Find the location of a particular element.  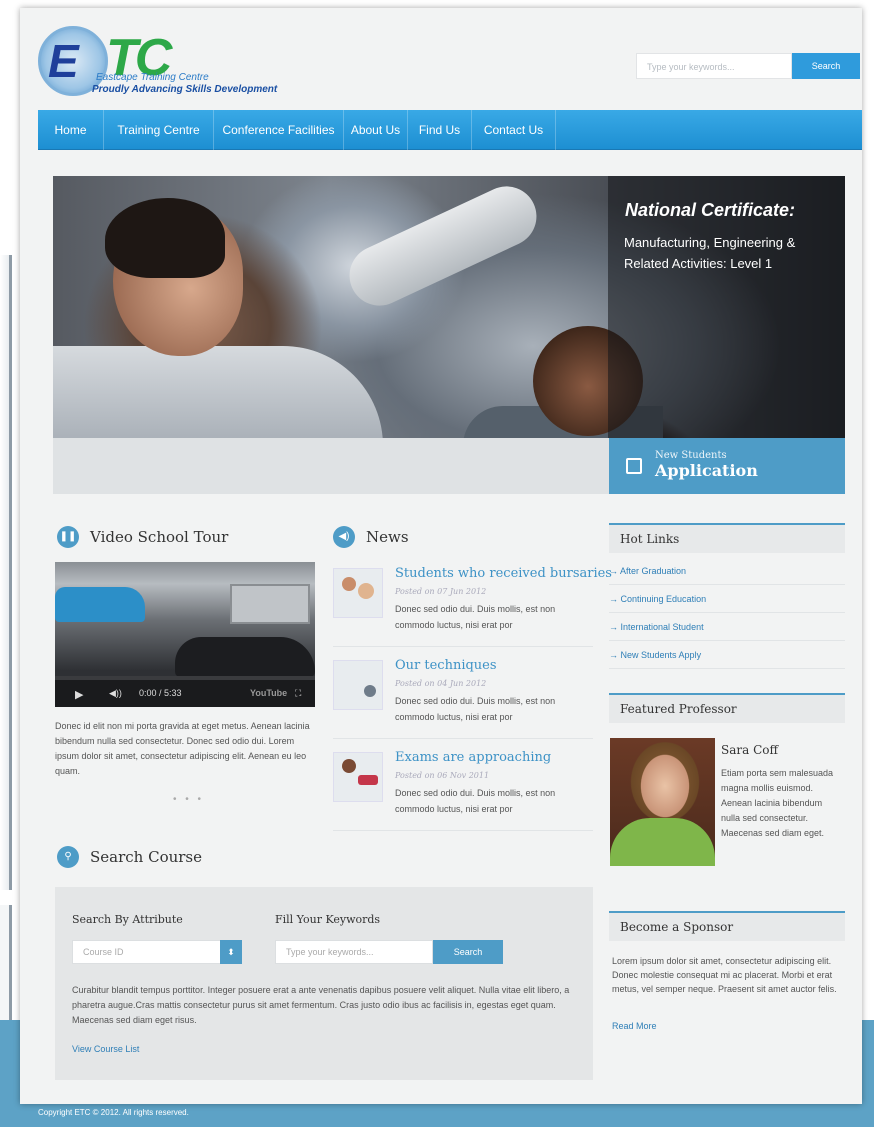

professor-name: Sara Coff is located at coordinates (749, 750).